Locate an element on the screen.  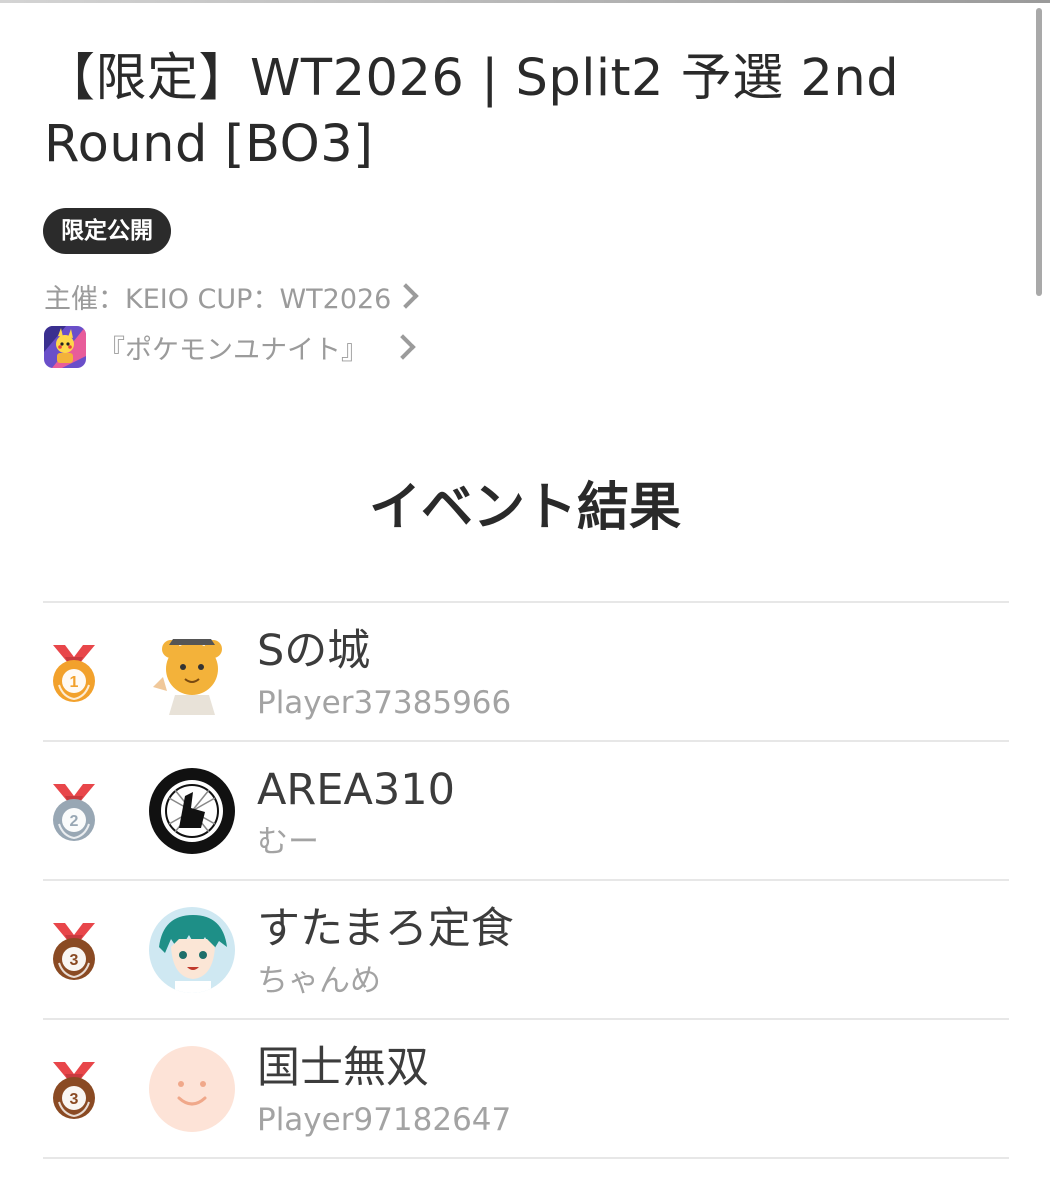
gold-medal-icon: 1 is located at coordinates (74, 673).